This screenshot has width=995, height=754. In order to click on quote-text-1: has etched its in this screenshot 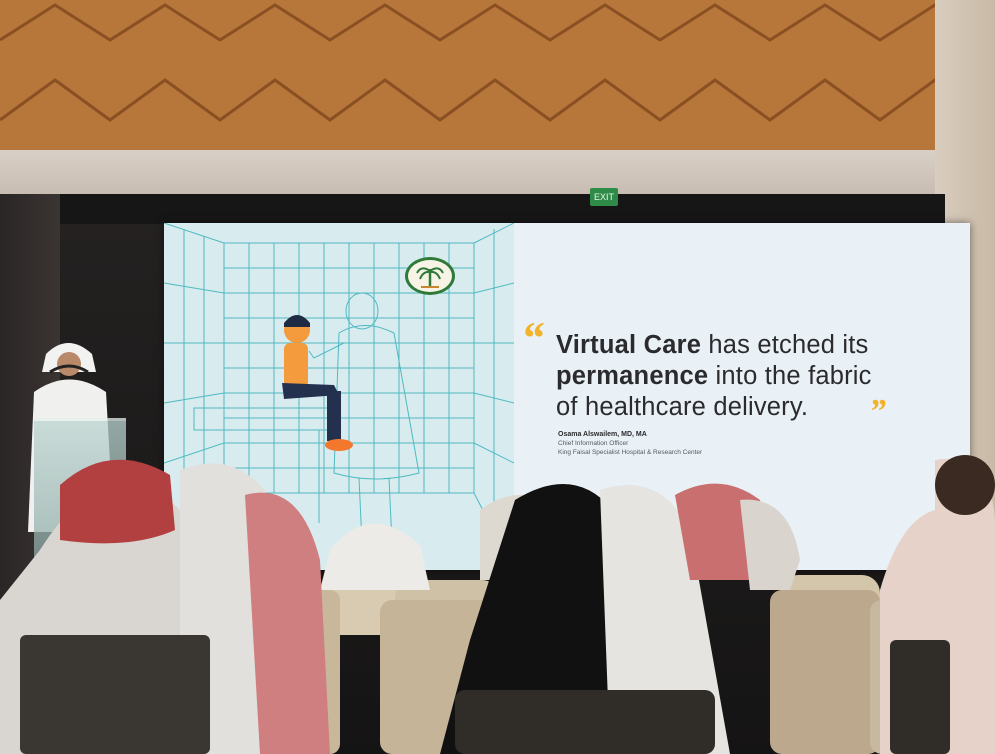, I will do `click(785, 345)`.